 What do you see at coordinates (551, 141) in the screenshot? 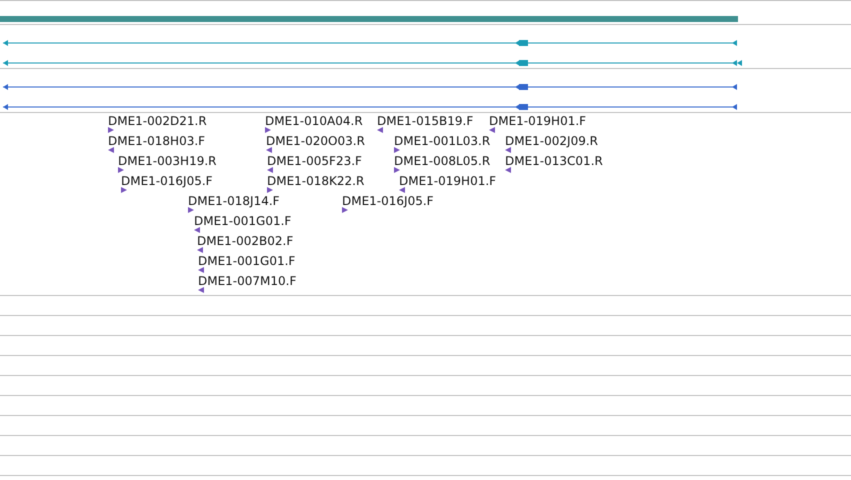
I see `feature-label: DME1-002J09.R` at bounding box center [551, 141].